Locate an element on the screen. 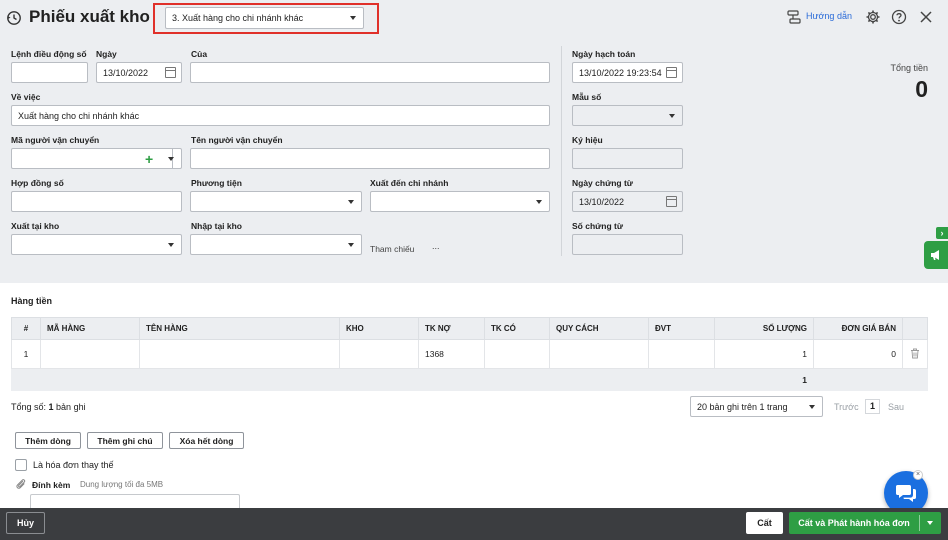  xuat-tai-kho-label: Xuất tại kho is located at coordinates (35, 226).